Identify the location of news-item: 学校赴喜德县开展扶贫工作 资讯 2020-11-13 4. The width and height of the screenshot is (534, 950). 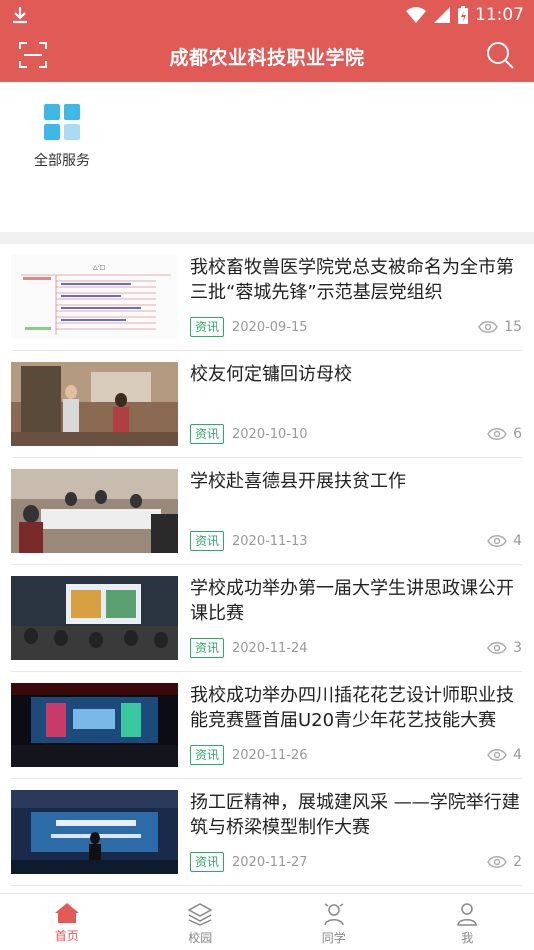
(266, 511).